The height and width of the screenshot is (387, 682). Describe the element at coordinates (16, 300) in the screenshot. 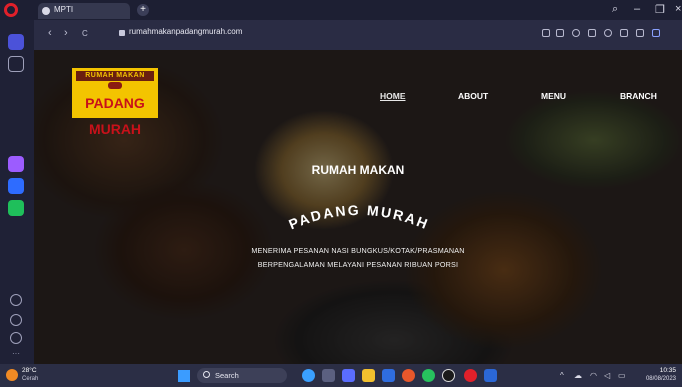

I see `player-sidebar-icon` at that location.